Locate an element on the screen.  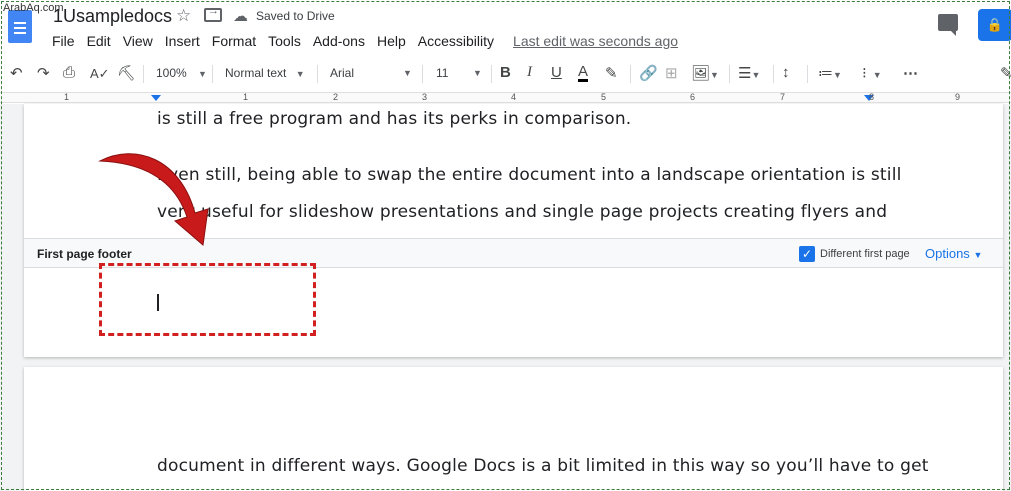
ruler: 1 1 2 3 4 5 6 7 8 9 is located at coordinates (505, 97).